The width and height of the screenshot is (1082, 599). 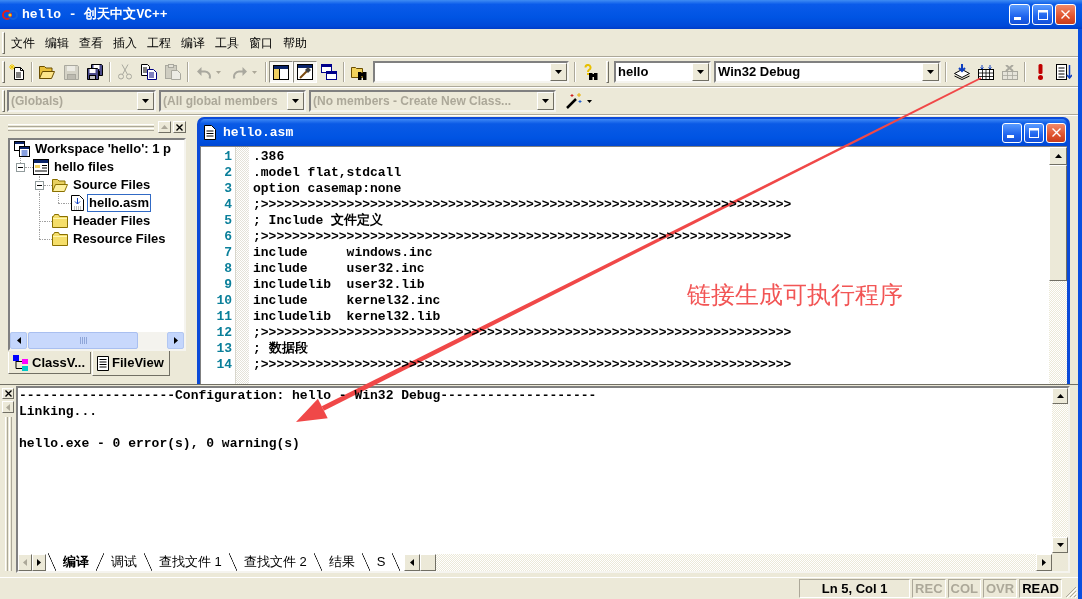 What do you see at coordinates (204, 72) in the screenshot?
I see `undo-arrow-icon` at bounding box center [204, 72].